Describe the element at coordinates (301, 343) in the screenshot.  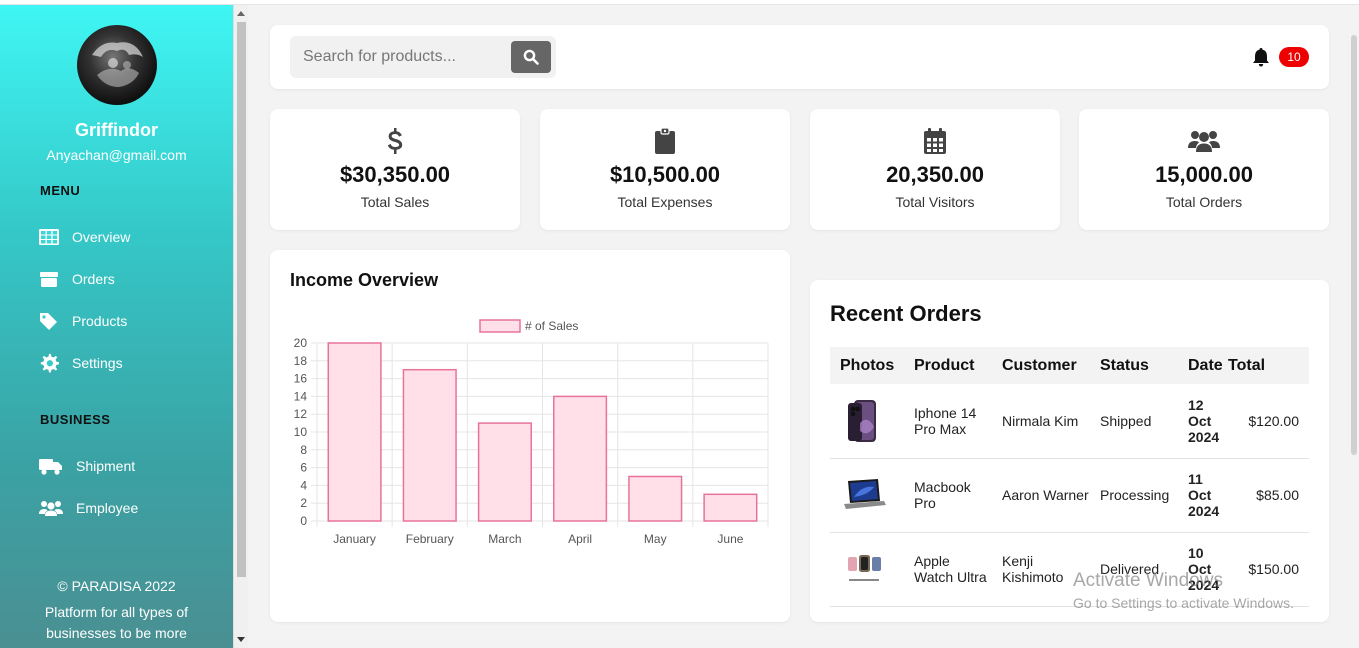
I see `y-tick-label: 20` at that location.